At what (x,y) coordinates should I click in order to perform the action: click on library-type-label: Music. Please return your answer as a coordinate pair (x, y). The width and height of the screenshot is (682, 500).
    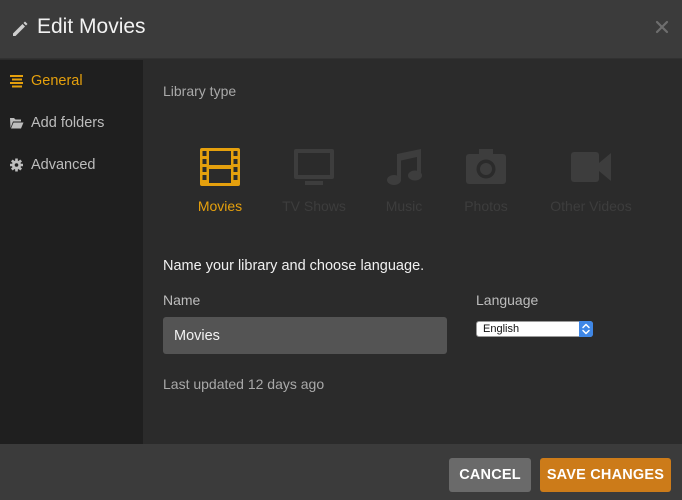
    Looking at the image, I should click on (404, 206).